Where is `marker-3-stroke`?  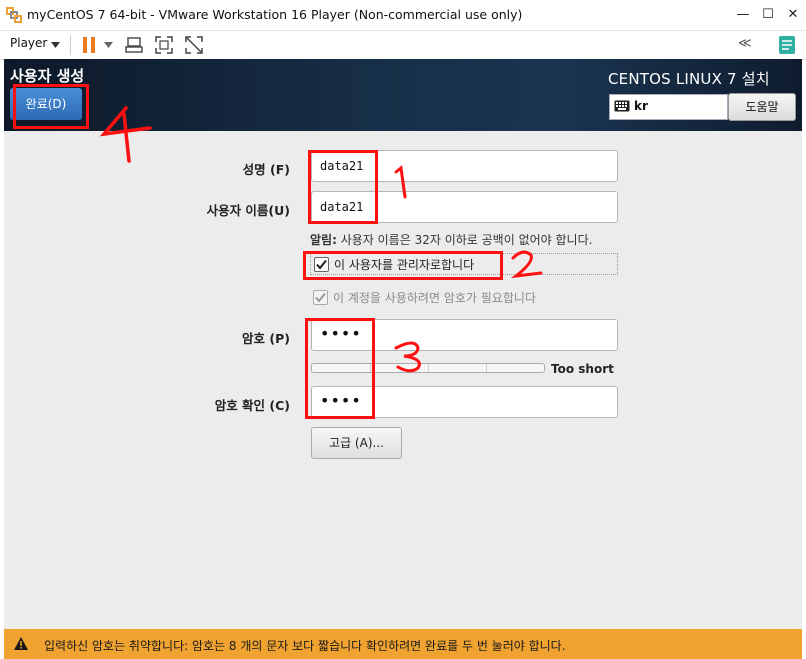
marker-3-stroke is located at coordinates (407, 357).